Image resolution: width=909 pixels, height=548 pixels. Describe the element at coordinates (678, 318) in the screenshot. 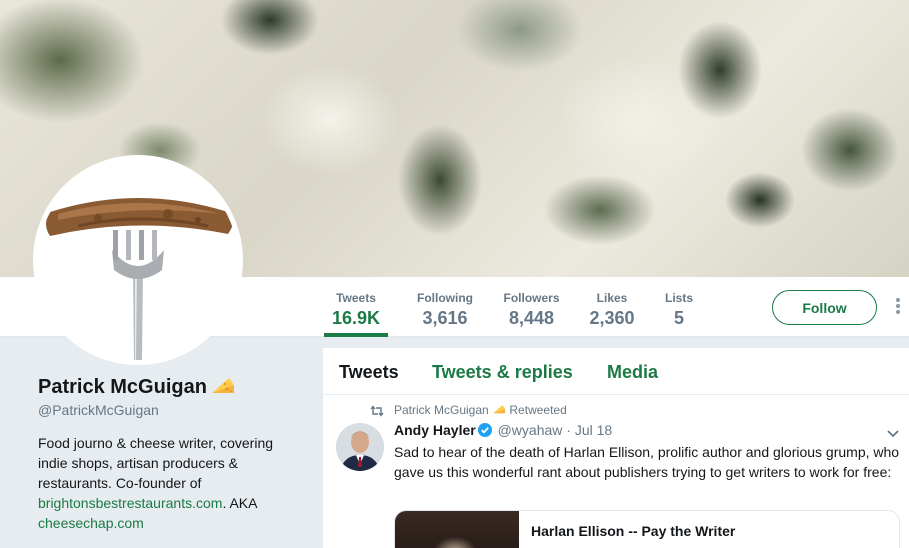

I see `stat-value: 5` at that location.